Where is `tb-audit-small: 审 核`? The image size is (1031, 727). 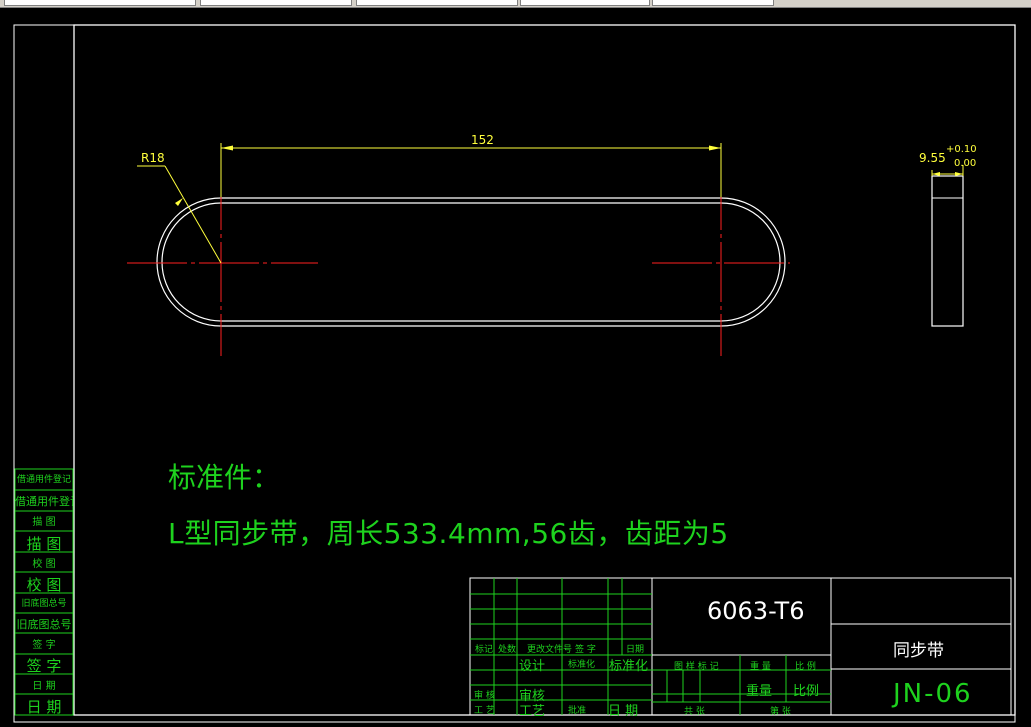
tb-audit-small: 审 核 is located at coordinates (484, 696).